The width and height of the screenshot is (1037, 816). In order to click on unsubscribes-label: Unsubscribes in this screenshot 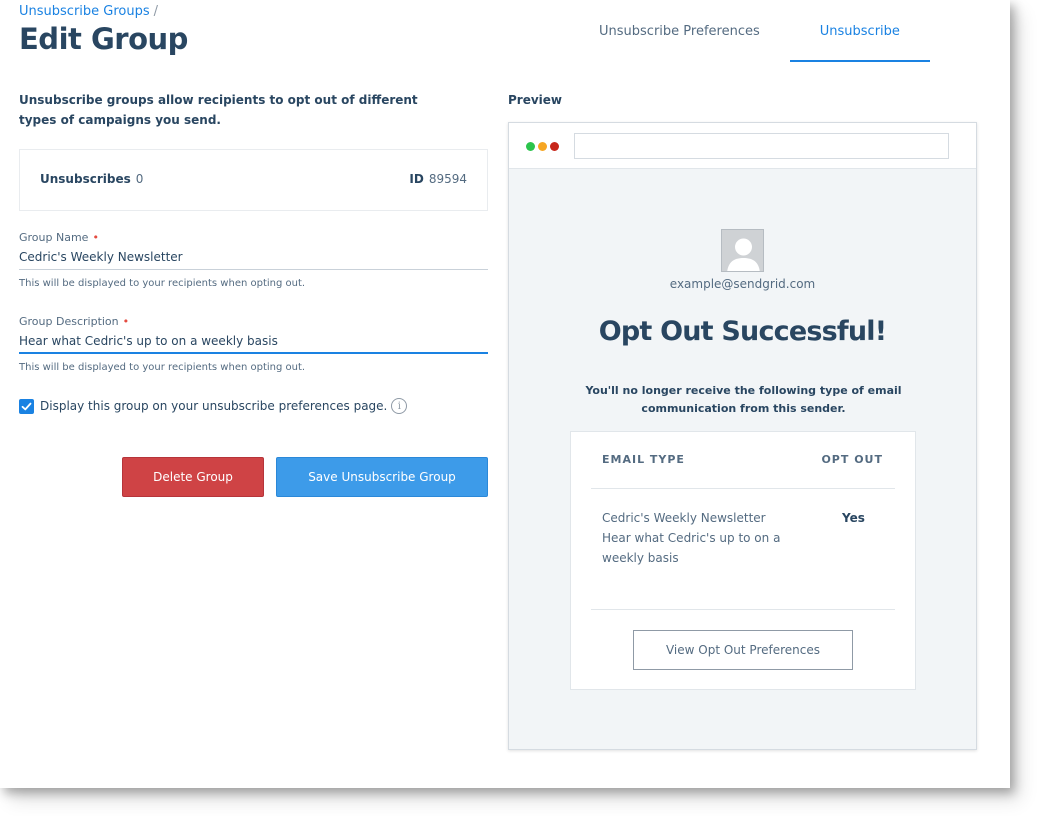, I will do `click(85, 179)`.